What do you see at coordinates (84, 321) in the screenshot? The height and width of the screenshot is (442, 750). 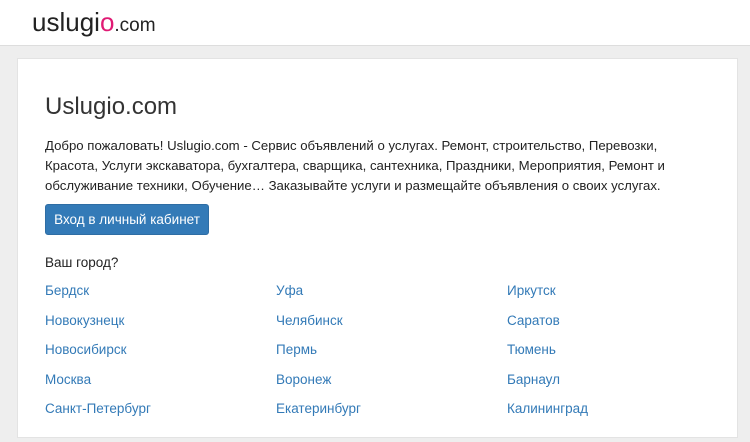 I see `city-link-novokuznetsk: Новокузнецк` at bounding box center [84, 321].